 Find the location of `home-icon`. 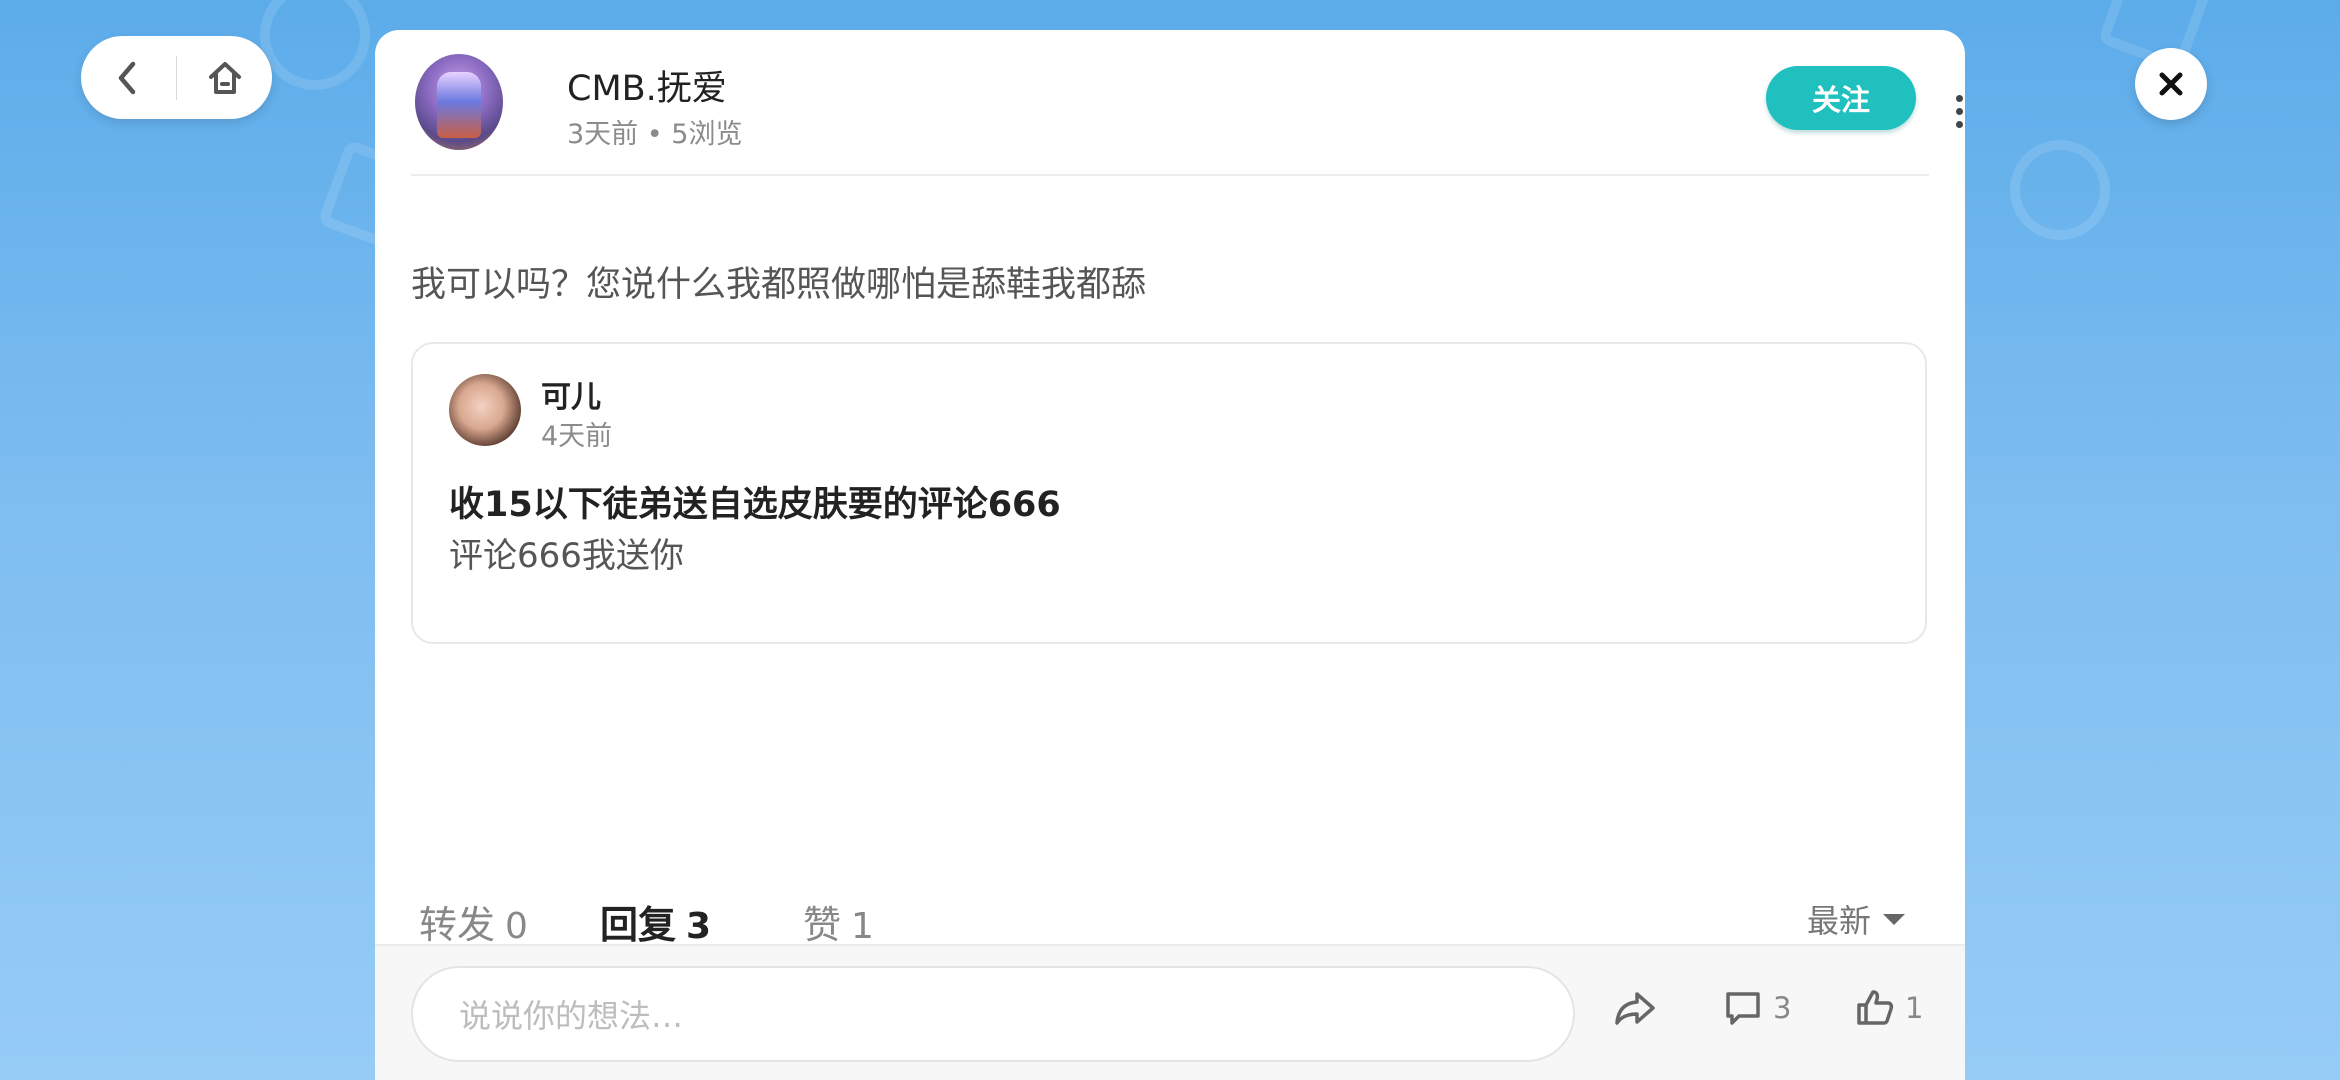

home-icon is located at coordinates (224, 77).